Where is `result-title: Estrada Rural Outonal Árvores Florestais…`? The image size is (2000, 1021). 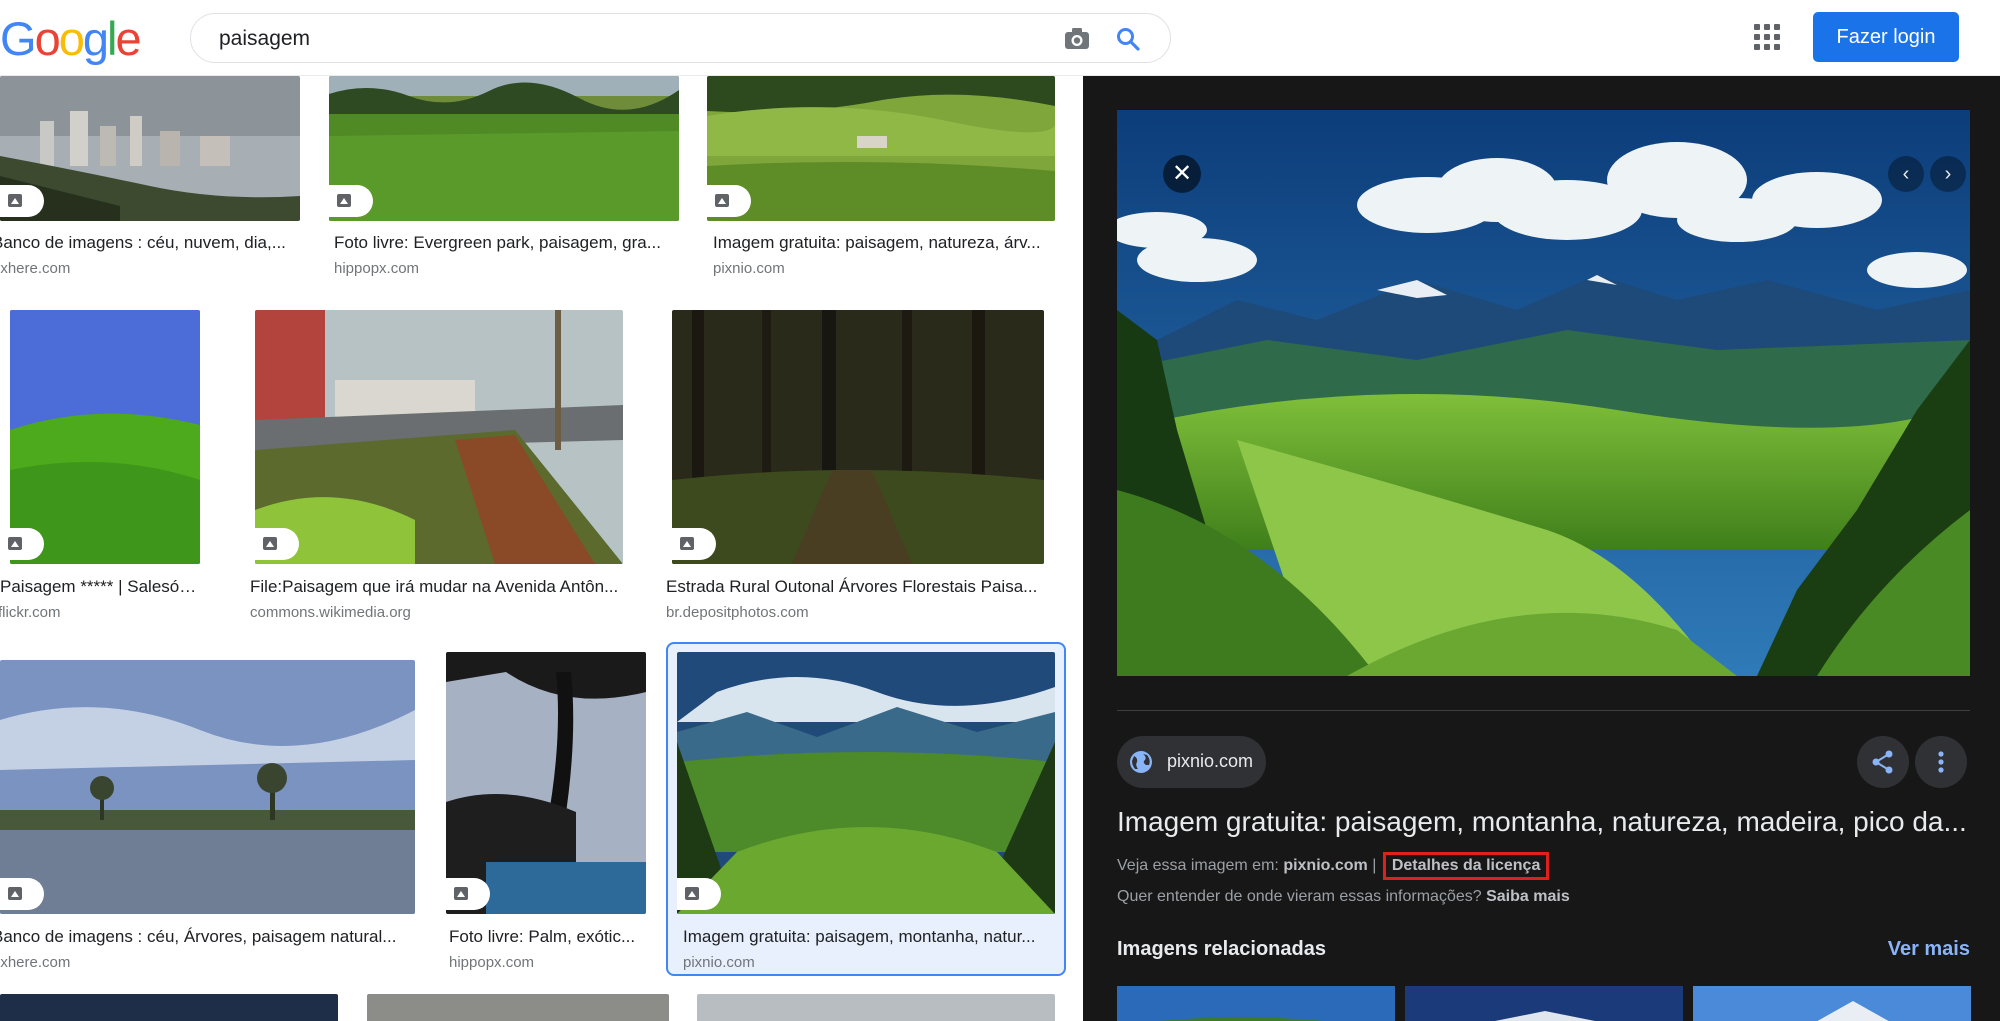 result-title: Estrada Rural Outonal Árvores Florestais… is located at coordinates (856, 587).